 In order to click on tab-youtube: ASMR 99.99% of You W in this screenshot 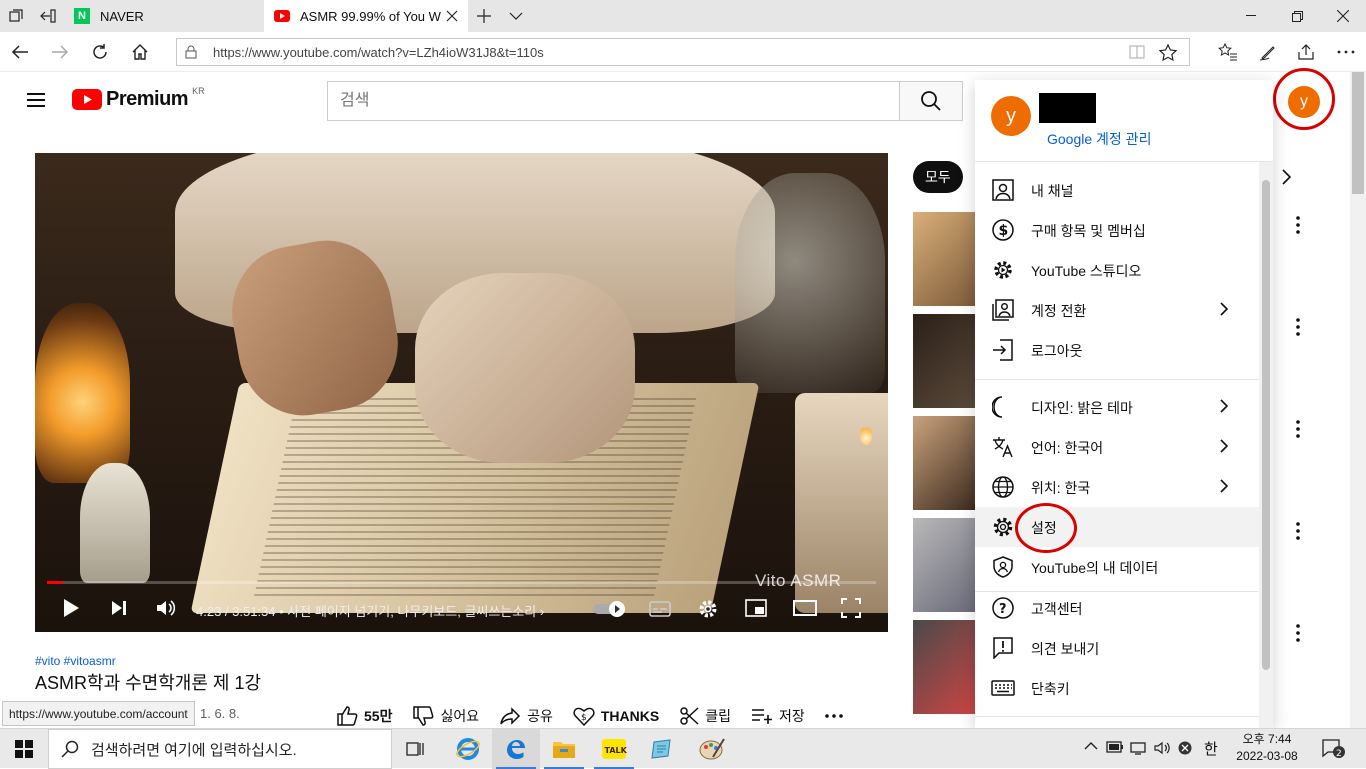, I will do `click(366, 16)`.